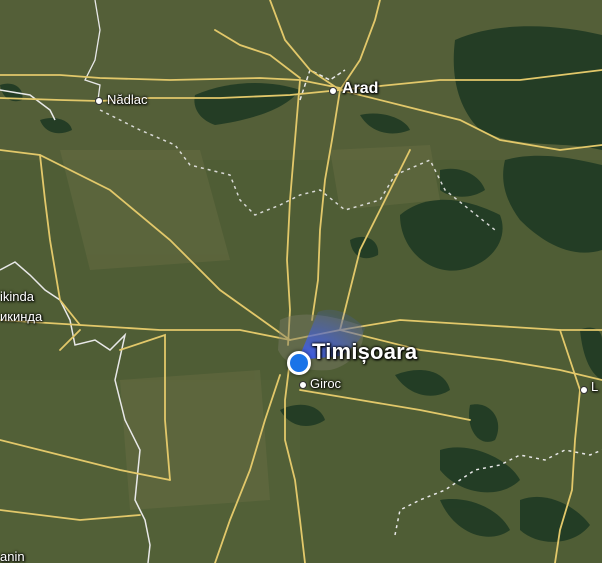 The image size is (602, 563). Describe the element at coordinates (17, 296) in the screenshot. I see `kikinda-label-latin: ikinda` at that location.